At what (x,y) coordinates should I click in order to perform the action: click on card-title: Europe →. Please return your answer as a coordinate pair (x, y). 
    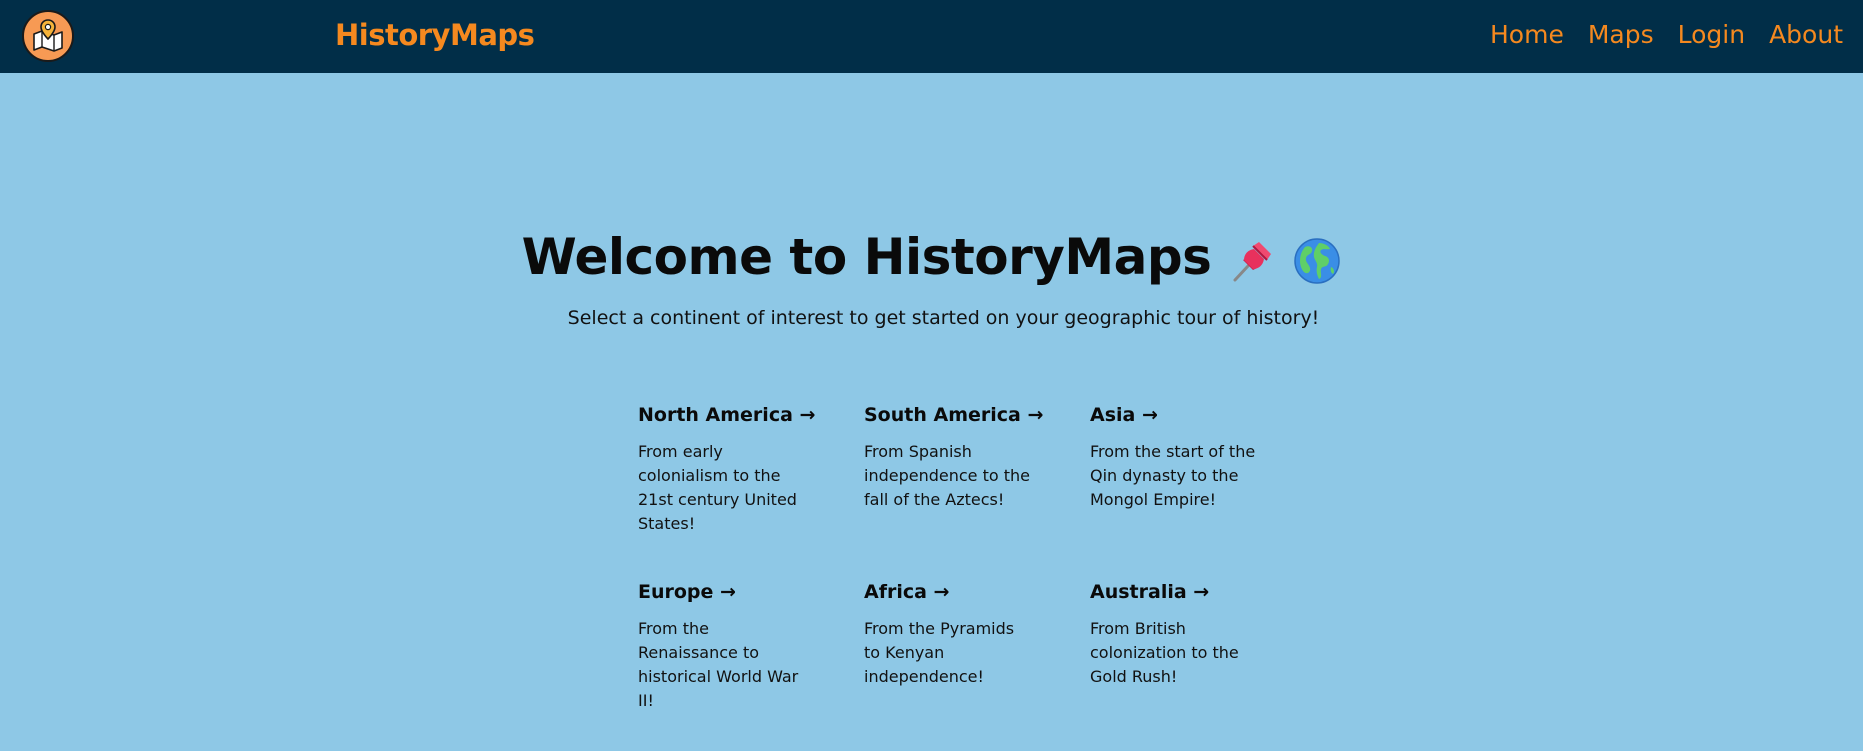
    Looking at the image, I should click on (723, 592).